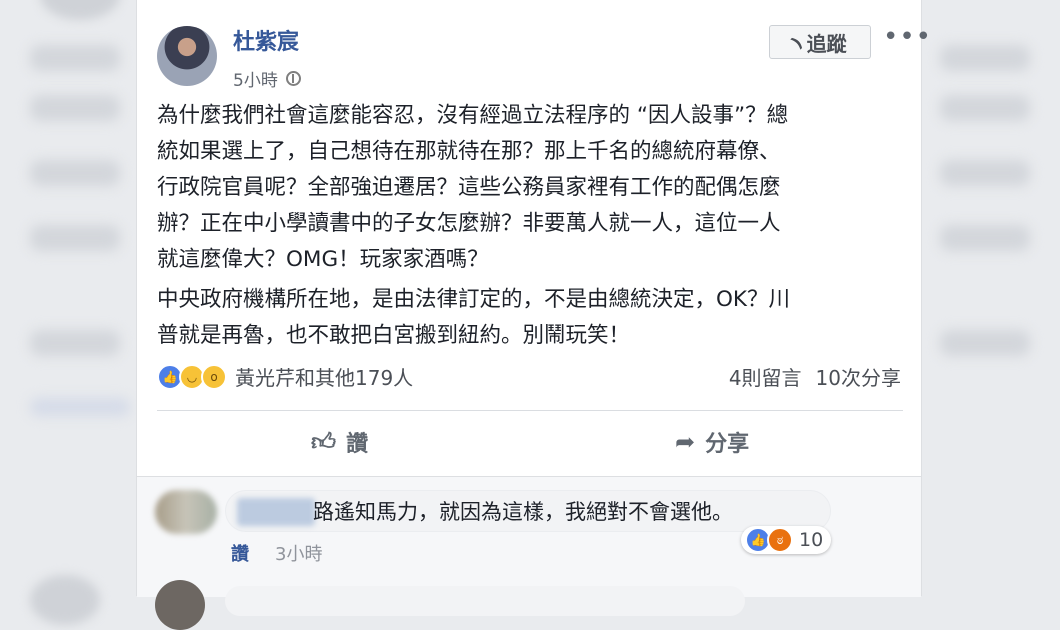  Describe the element at coordinates (780, 540) in the screenshot. I see `angry-reaction-icon: ಠ` at that location.